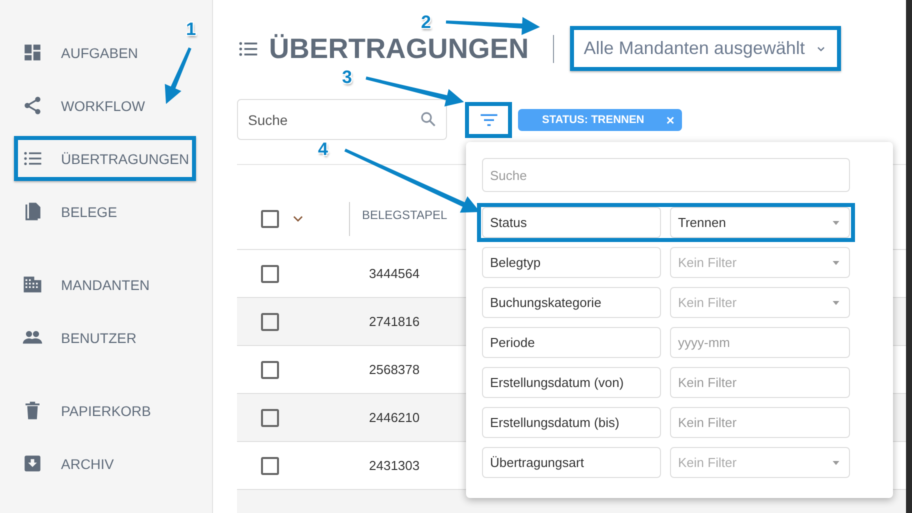 The height and width of the screenshot is (513, 912). What do you see at coordinates (428, 119) in the screenshot?
I see `search-icon` at bounding box center [428, 119].